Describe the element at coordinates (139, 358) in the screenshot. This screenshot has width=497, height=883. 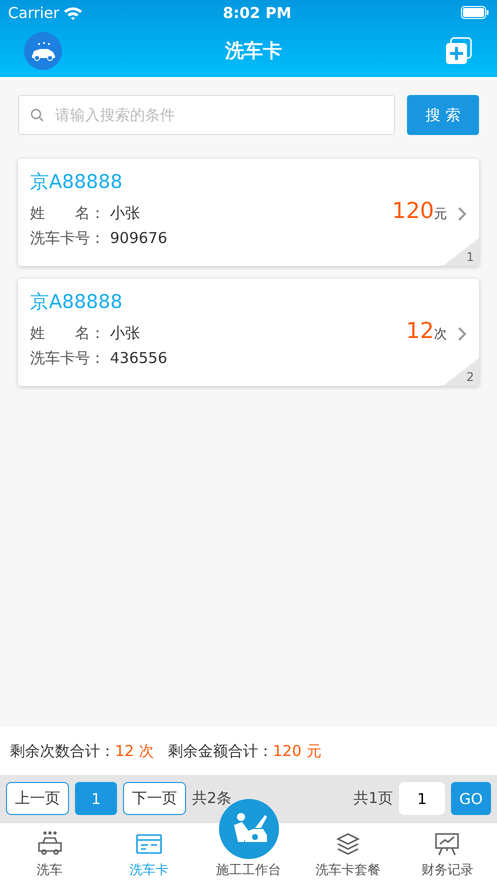
I see `field-value: 436556` at that location.